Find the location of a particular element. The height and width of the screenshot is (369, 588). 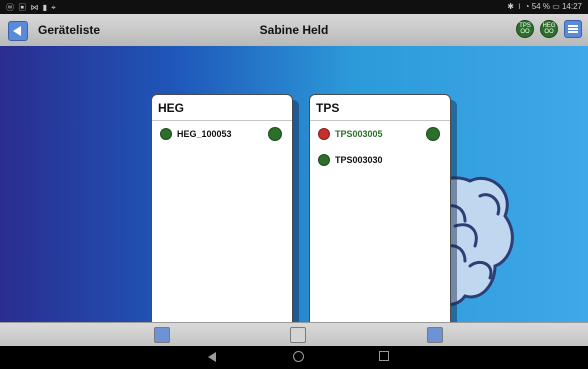

tps-device-panel: TPS TPS003005 TPS003030 is located at coordinates (380, 208).